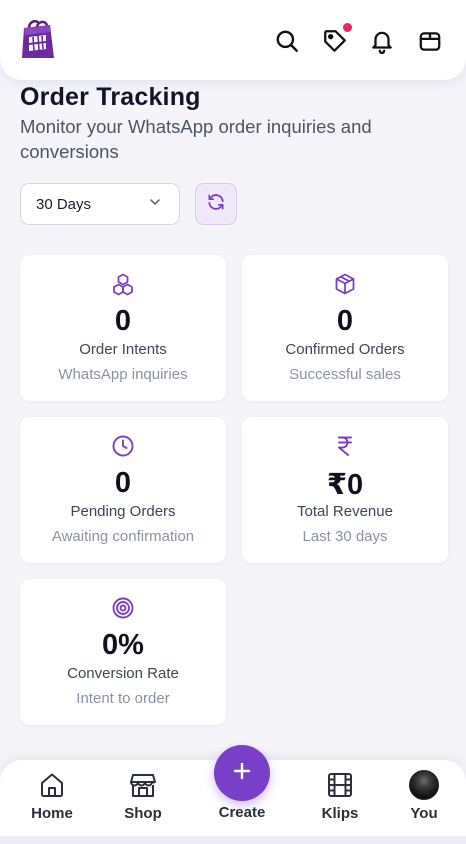 The width and height of the screenshot is (466, 844). Describe the element at coordinates (123, 349) in the screenshot. I see `stat-label: Order Intents` at that location.